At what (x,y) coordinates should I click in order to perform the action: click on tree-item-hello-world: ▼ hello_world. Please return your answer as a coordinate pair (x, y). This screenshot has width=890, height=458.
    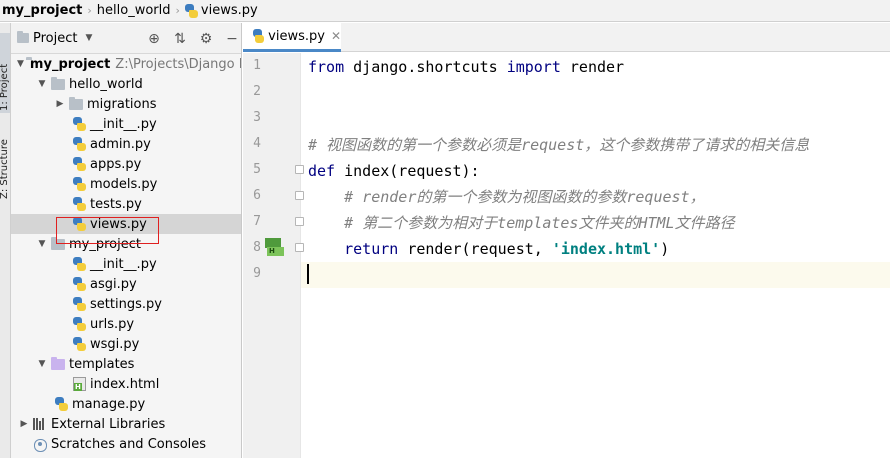
    Looking at the image, I should click on (126, 84).